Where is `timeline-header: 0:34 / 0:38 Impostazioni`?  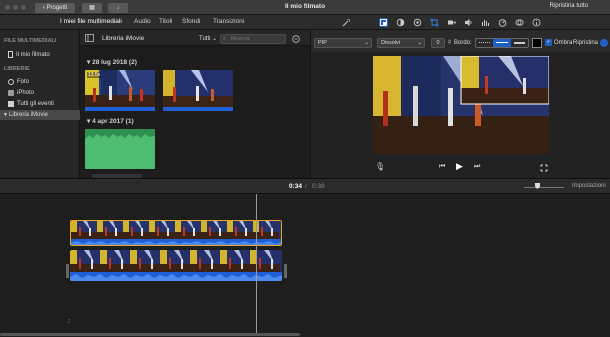 timeline-header: 0:34 / 0:38 Impostazioni is located at coordinates (305, 186).